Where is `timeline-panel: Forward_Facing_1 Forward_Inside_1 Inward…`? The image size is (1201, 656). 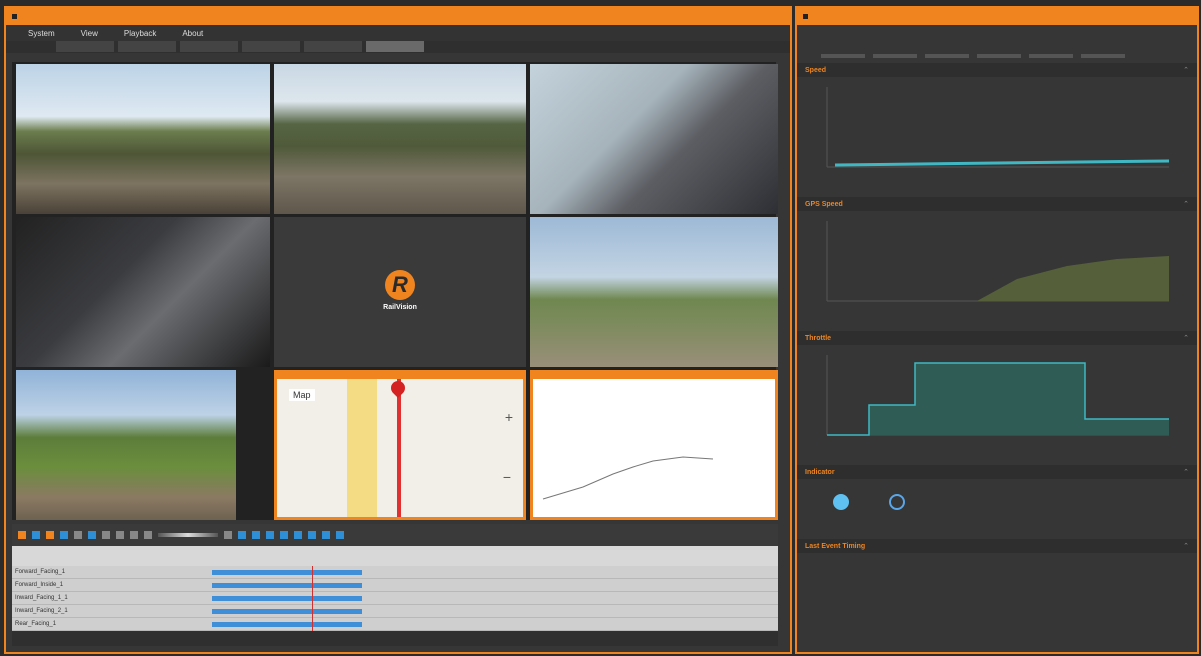
timeline-panel: Forward_Facing_1 Forward_Inside_1 Inward… is located at coordinates (395, 585).